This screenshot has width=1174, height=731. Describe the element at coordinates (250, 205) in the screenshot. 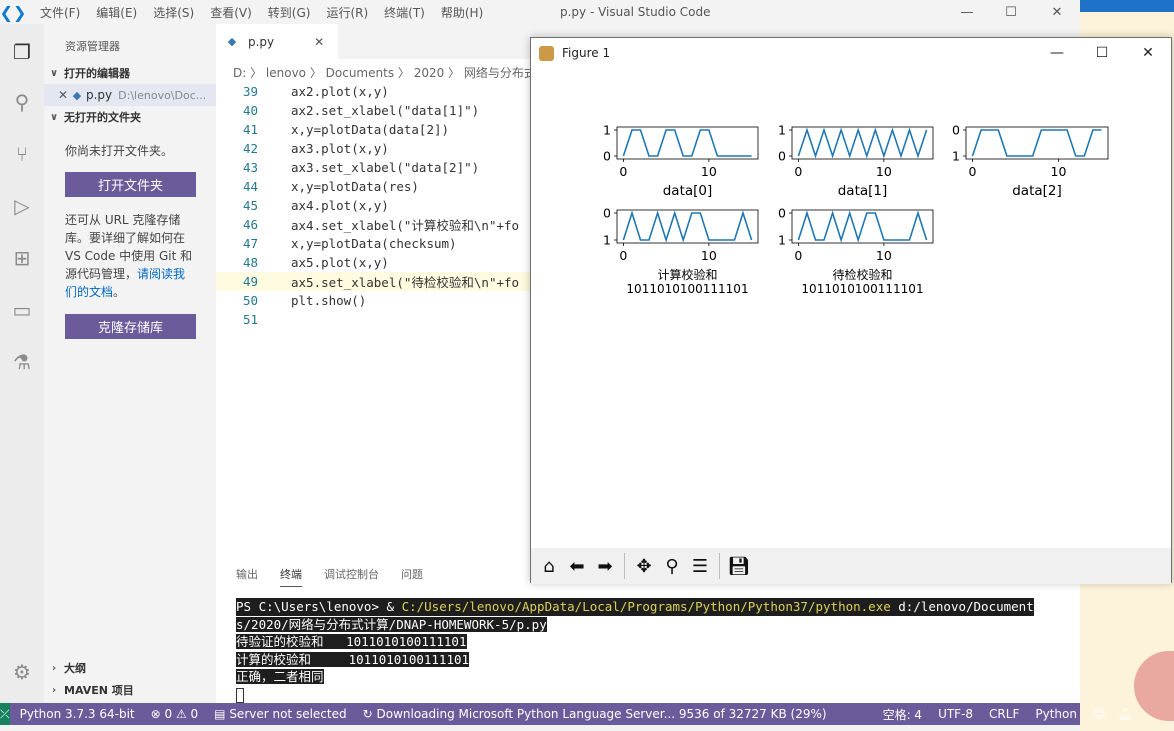

I see `line-number: 45` at that location.